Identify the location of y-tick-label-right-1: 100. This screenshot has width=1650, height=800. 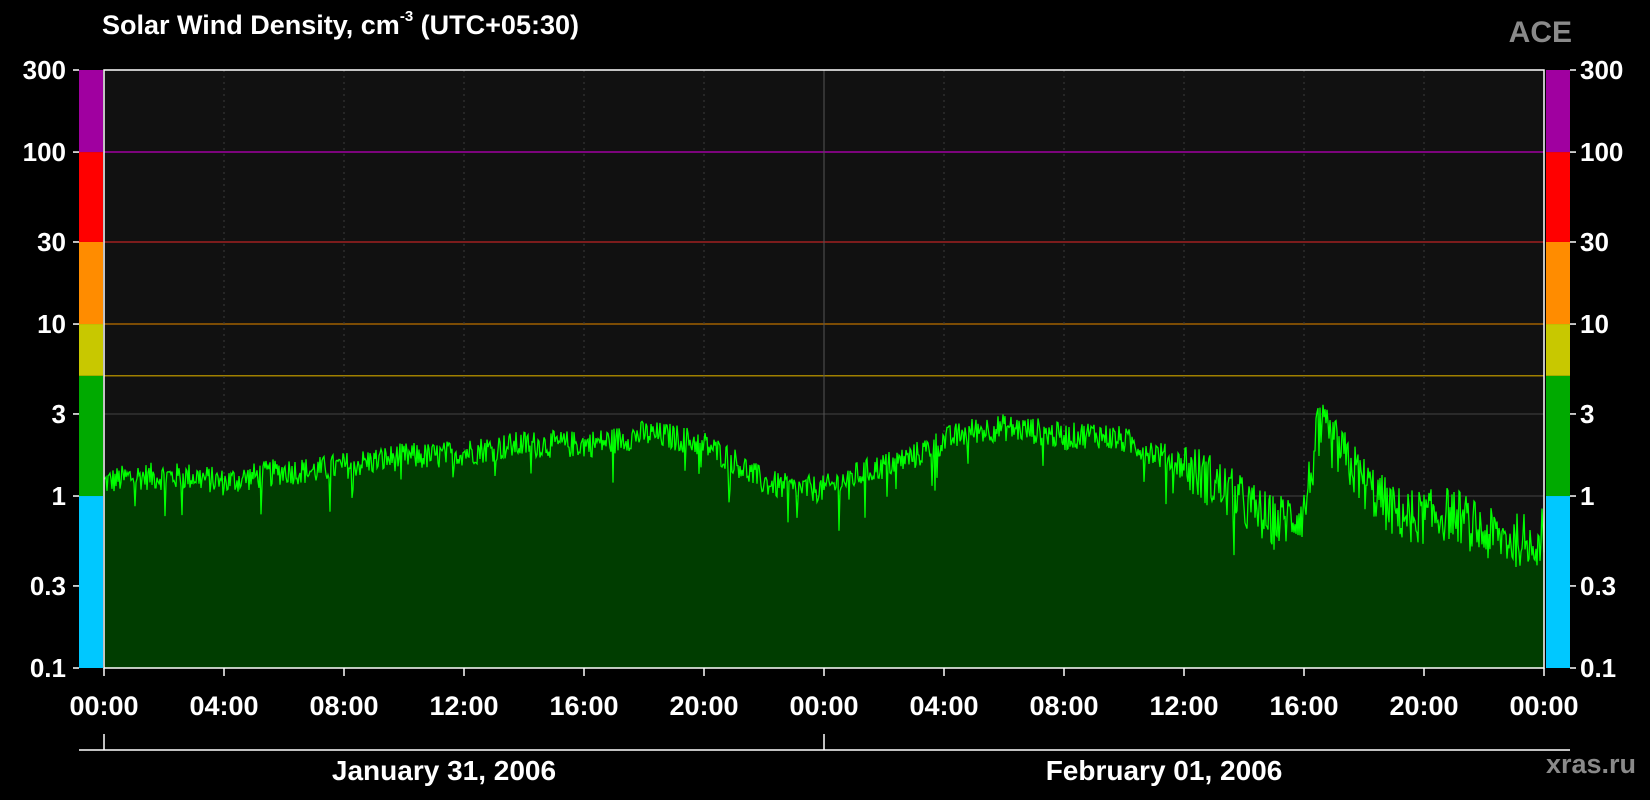
(1601, 152).